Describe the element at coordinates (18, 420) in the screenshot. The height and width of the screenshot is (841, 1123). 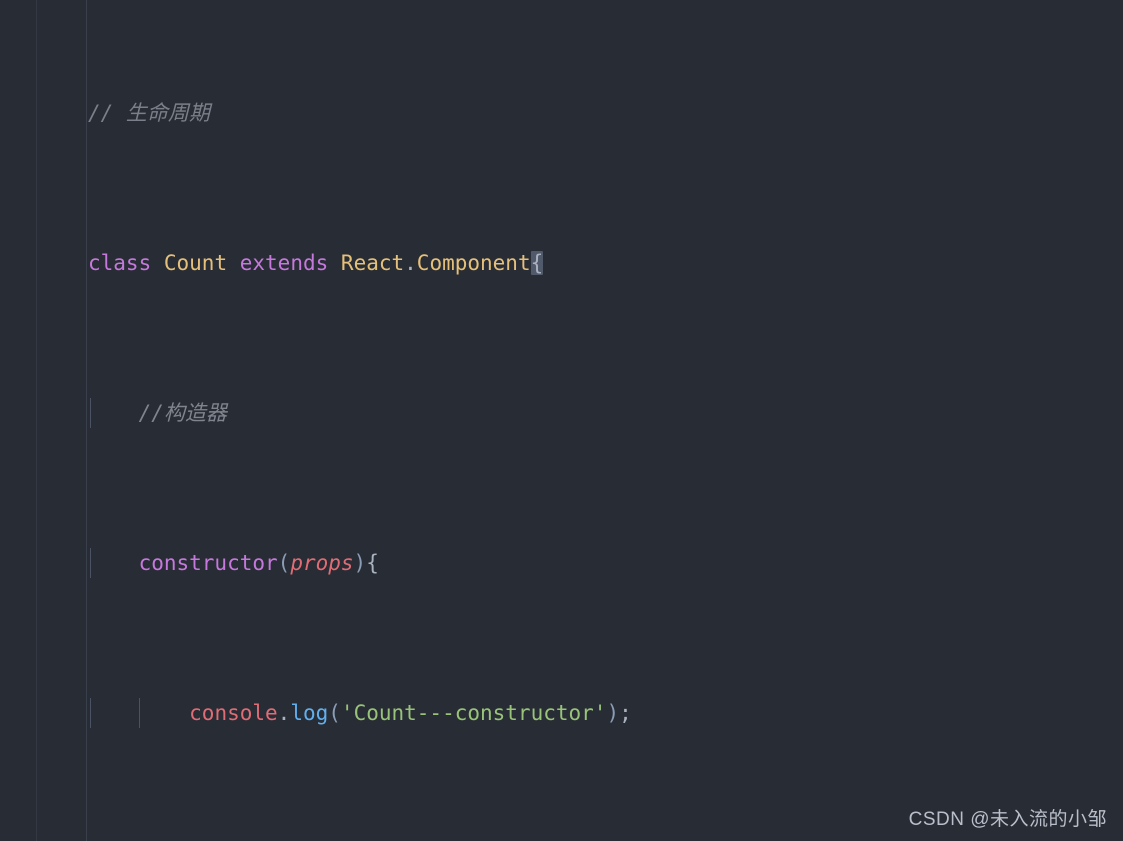
I see `editor-overview-strip` at that location.